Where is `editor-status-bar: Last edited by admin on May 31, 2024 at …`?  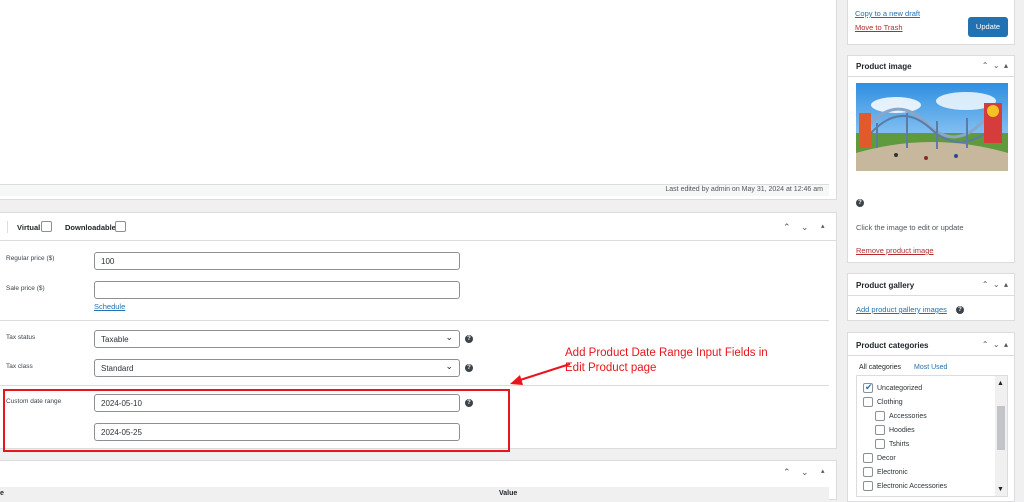
editor-status-bar: Last edited by admin on May 31, 2024 at … is located at coordinates (414, 190).